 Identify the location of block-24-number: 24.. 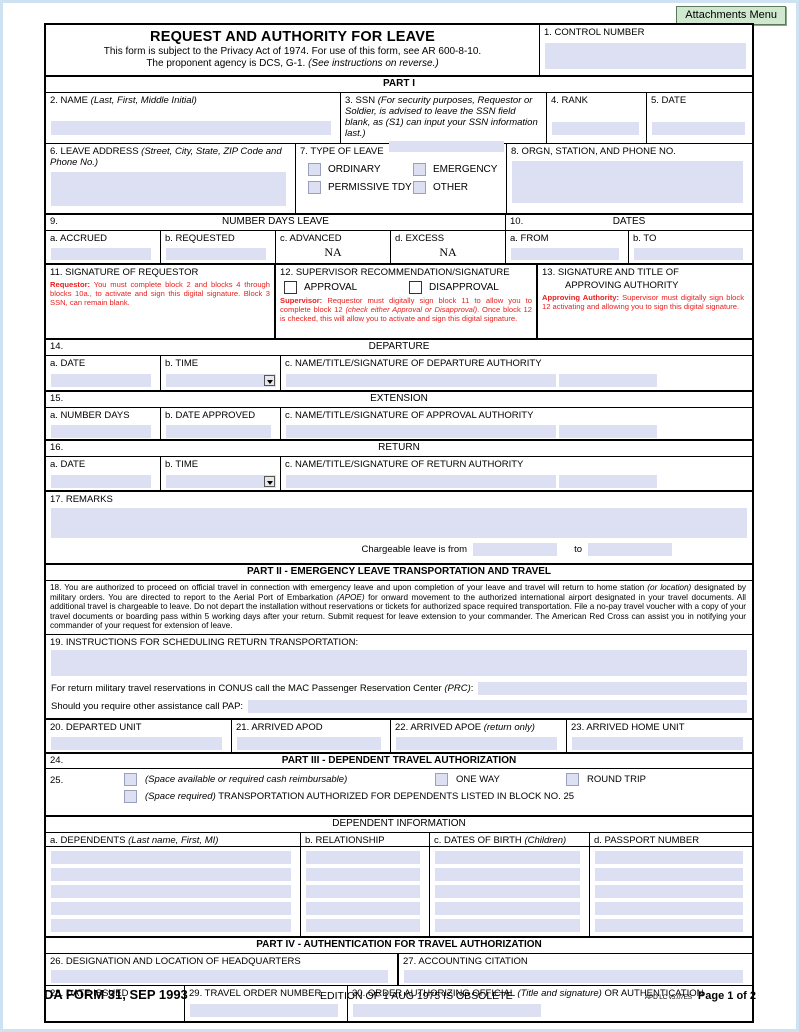
(57, 760).